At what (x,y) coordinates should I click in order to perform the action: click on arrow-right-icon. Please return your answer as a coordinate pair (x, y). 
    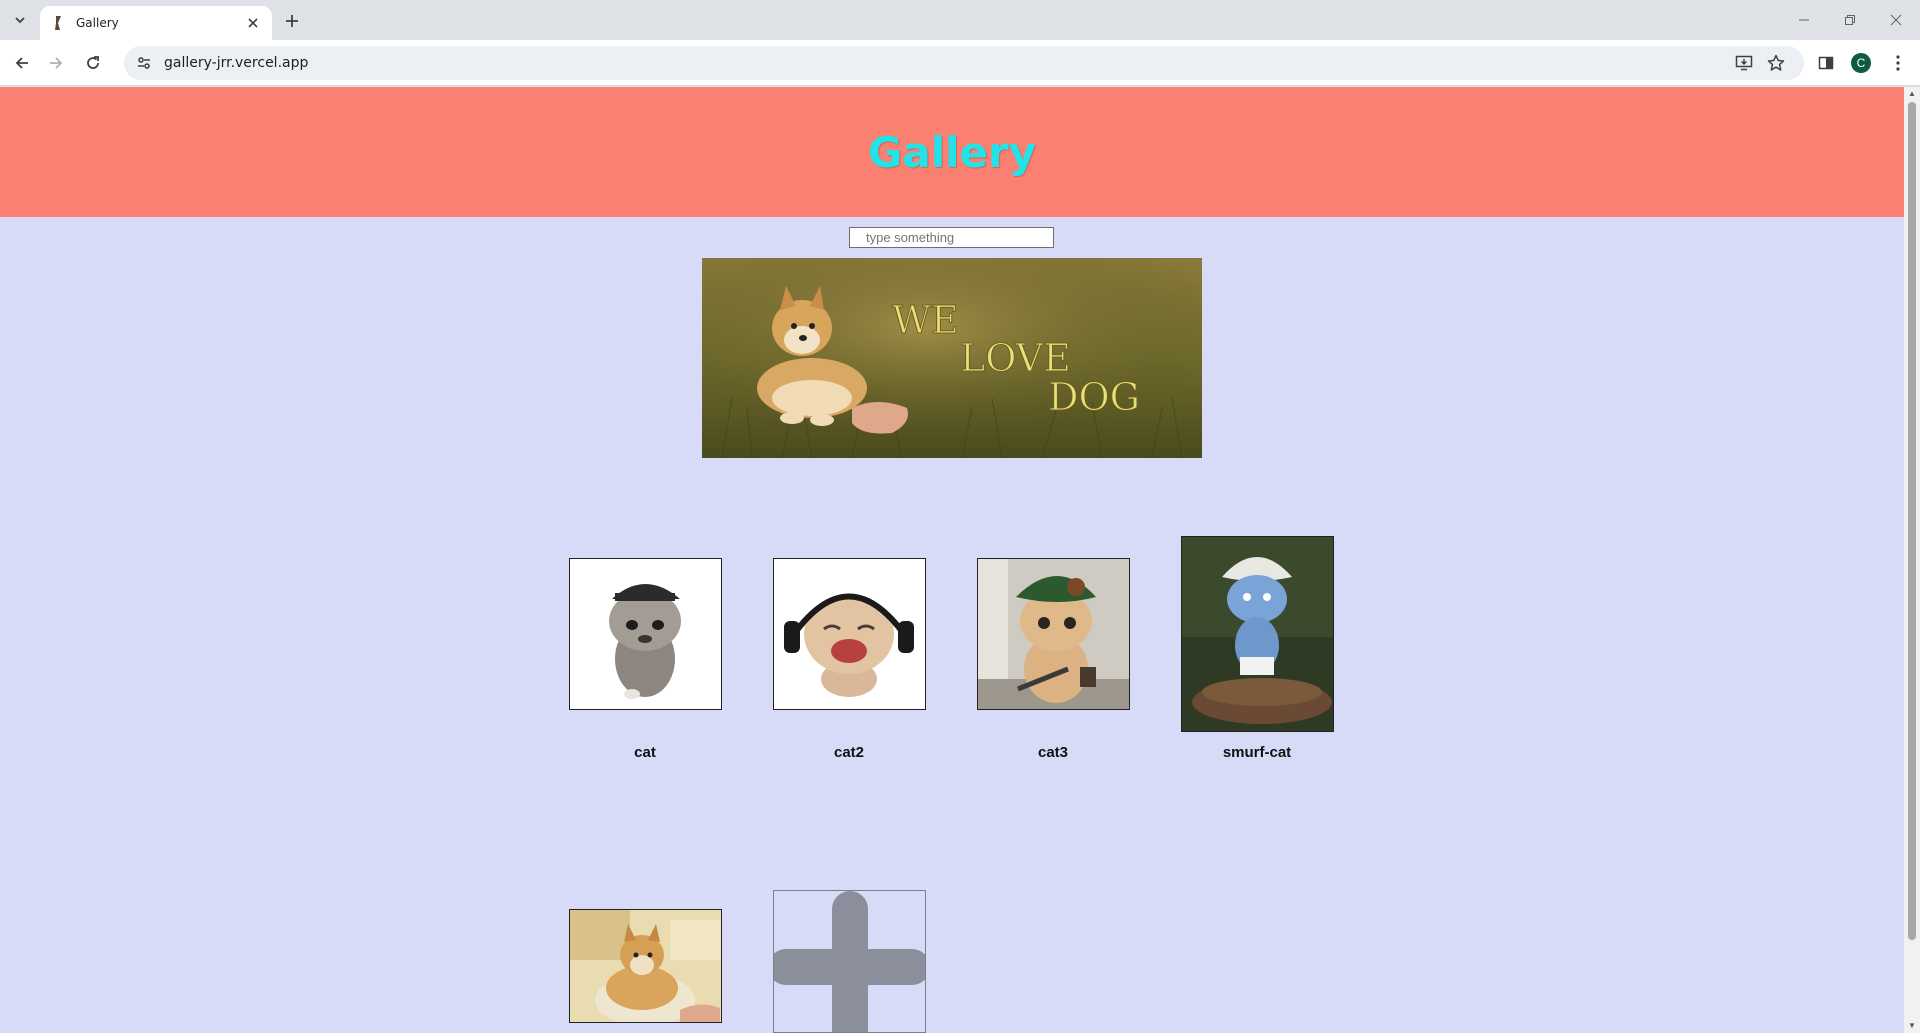
    Looking at the image, I should click on (56, 63).